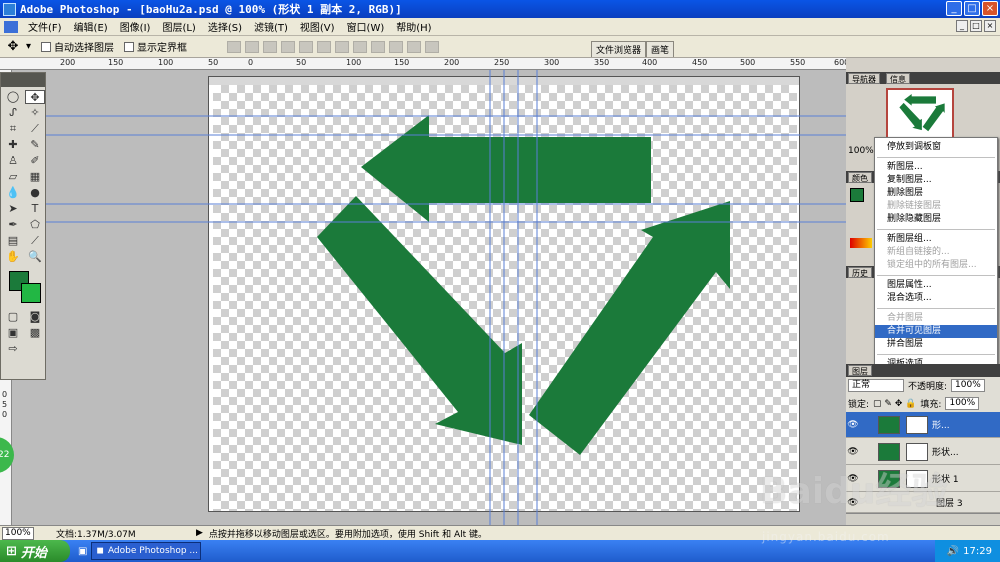 This screenshot has width=1000, height=562. I want to click on doc-minimize-button: _, so click(962, 26).